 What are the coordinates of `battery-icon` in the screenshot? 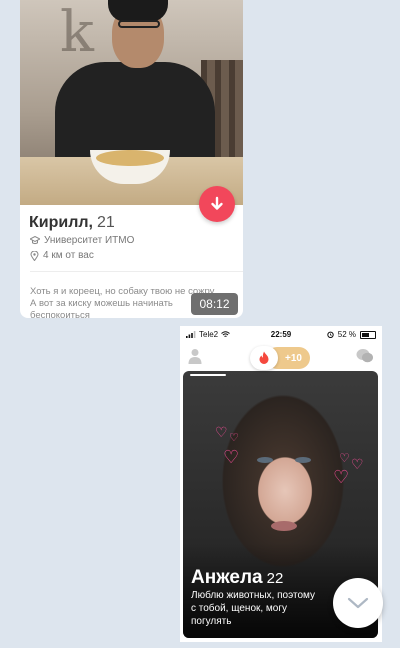 It's located at (368, 334).